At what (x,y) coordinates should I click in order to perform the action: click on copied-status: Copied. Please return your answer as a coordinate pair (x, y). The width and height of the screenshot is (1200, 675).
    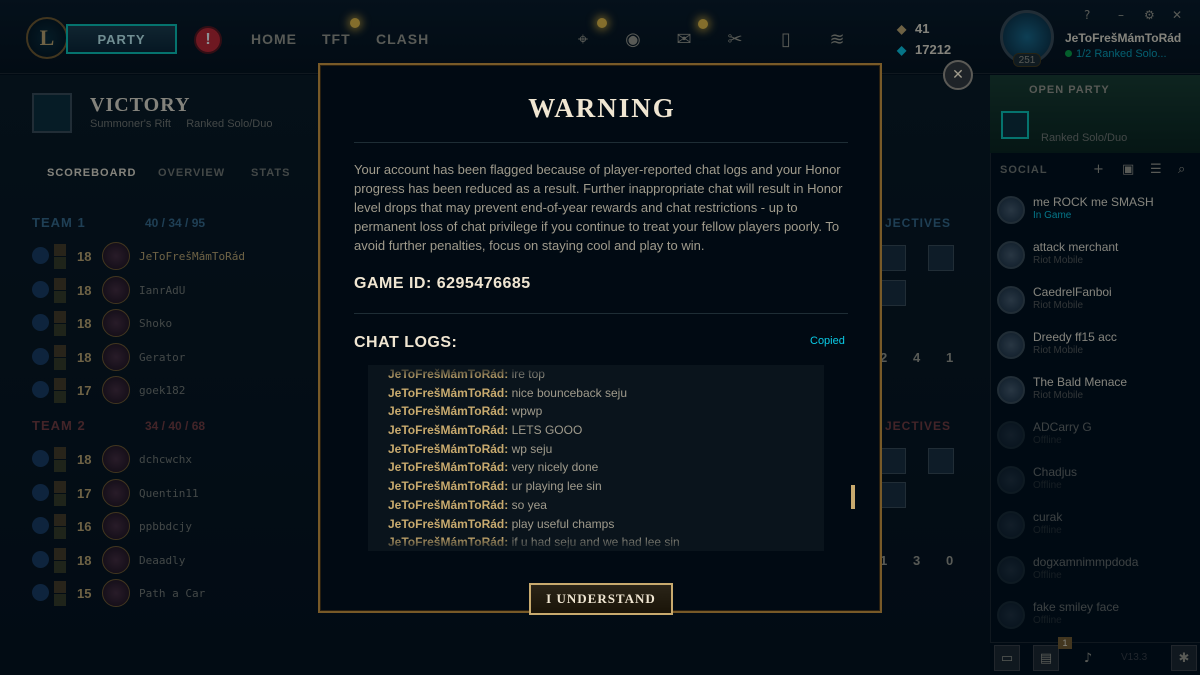
    Looking at the image, I should click on (827, 341).